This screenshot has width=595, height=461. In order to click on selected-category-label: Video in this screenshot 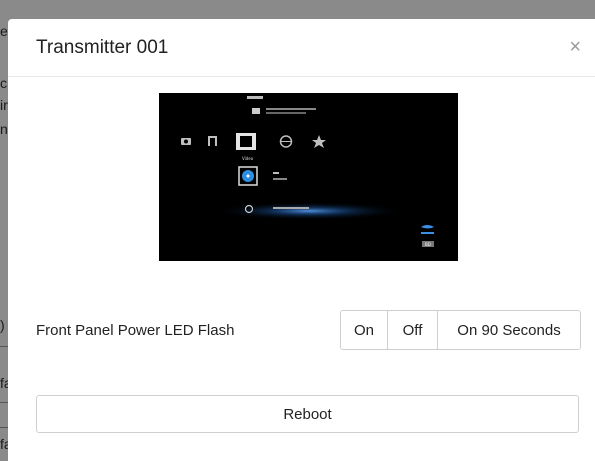, I will do `click(248, 158)`.